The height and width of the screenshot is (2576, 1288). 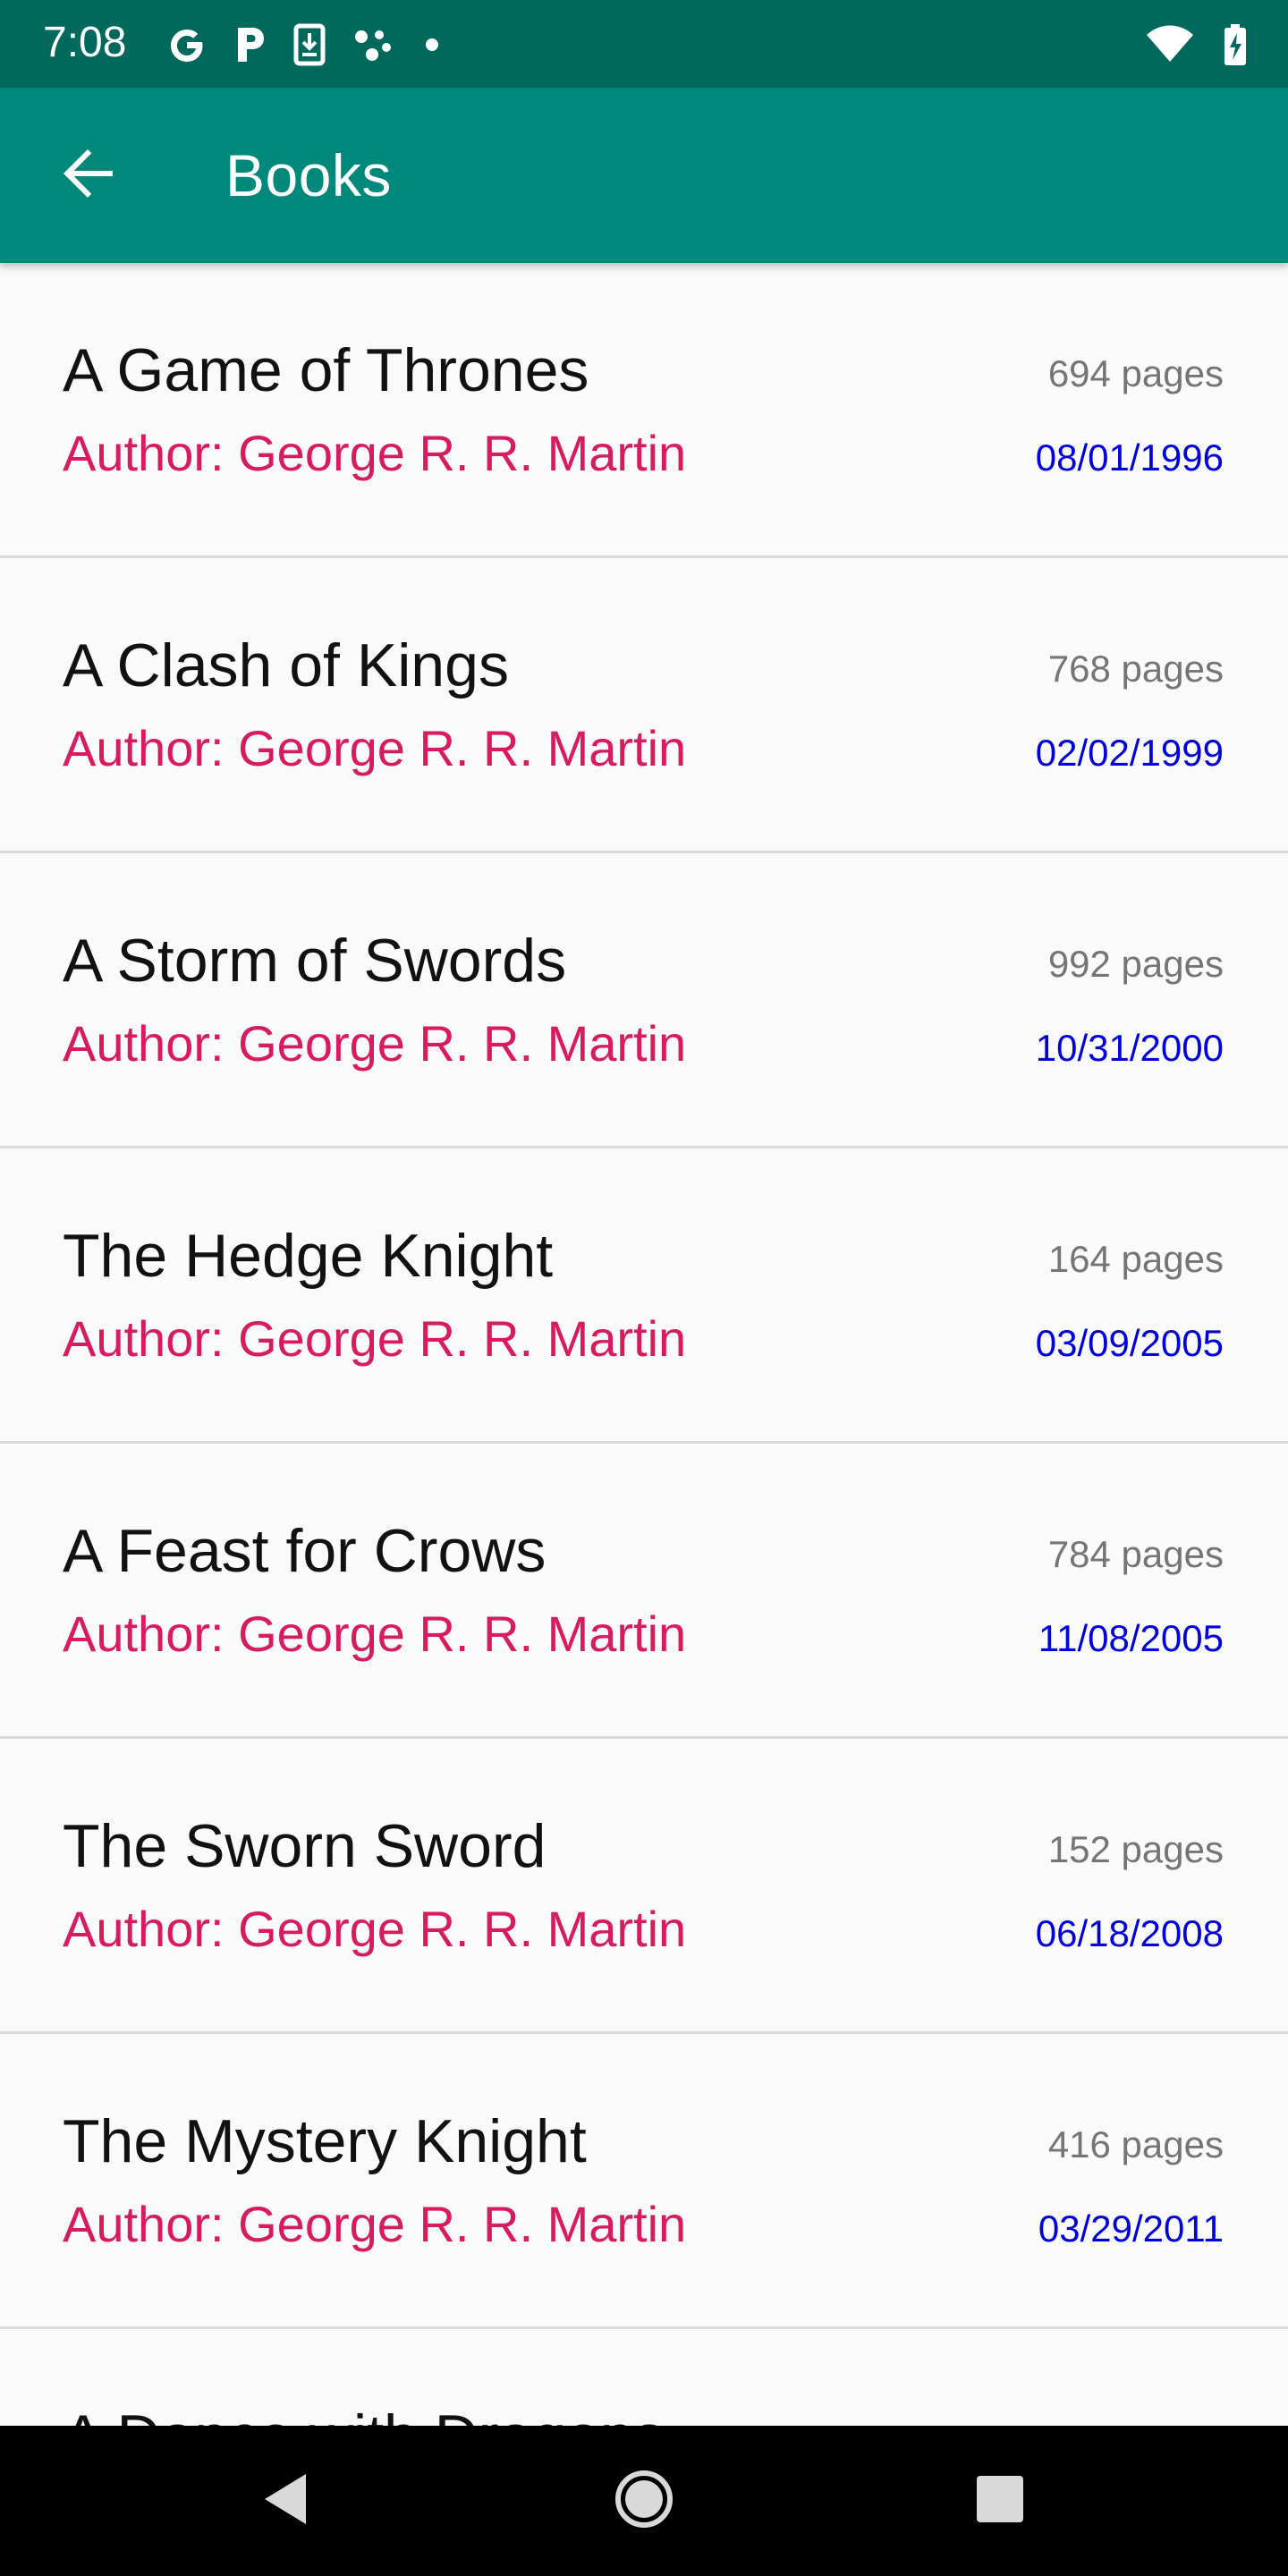 I want to click on book-date: 10/31/2000, so click(x=1129, y=1048).